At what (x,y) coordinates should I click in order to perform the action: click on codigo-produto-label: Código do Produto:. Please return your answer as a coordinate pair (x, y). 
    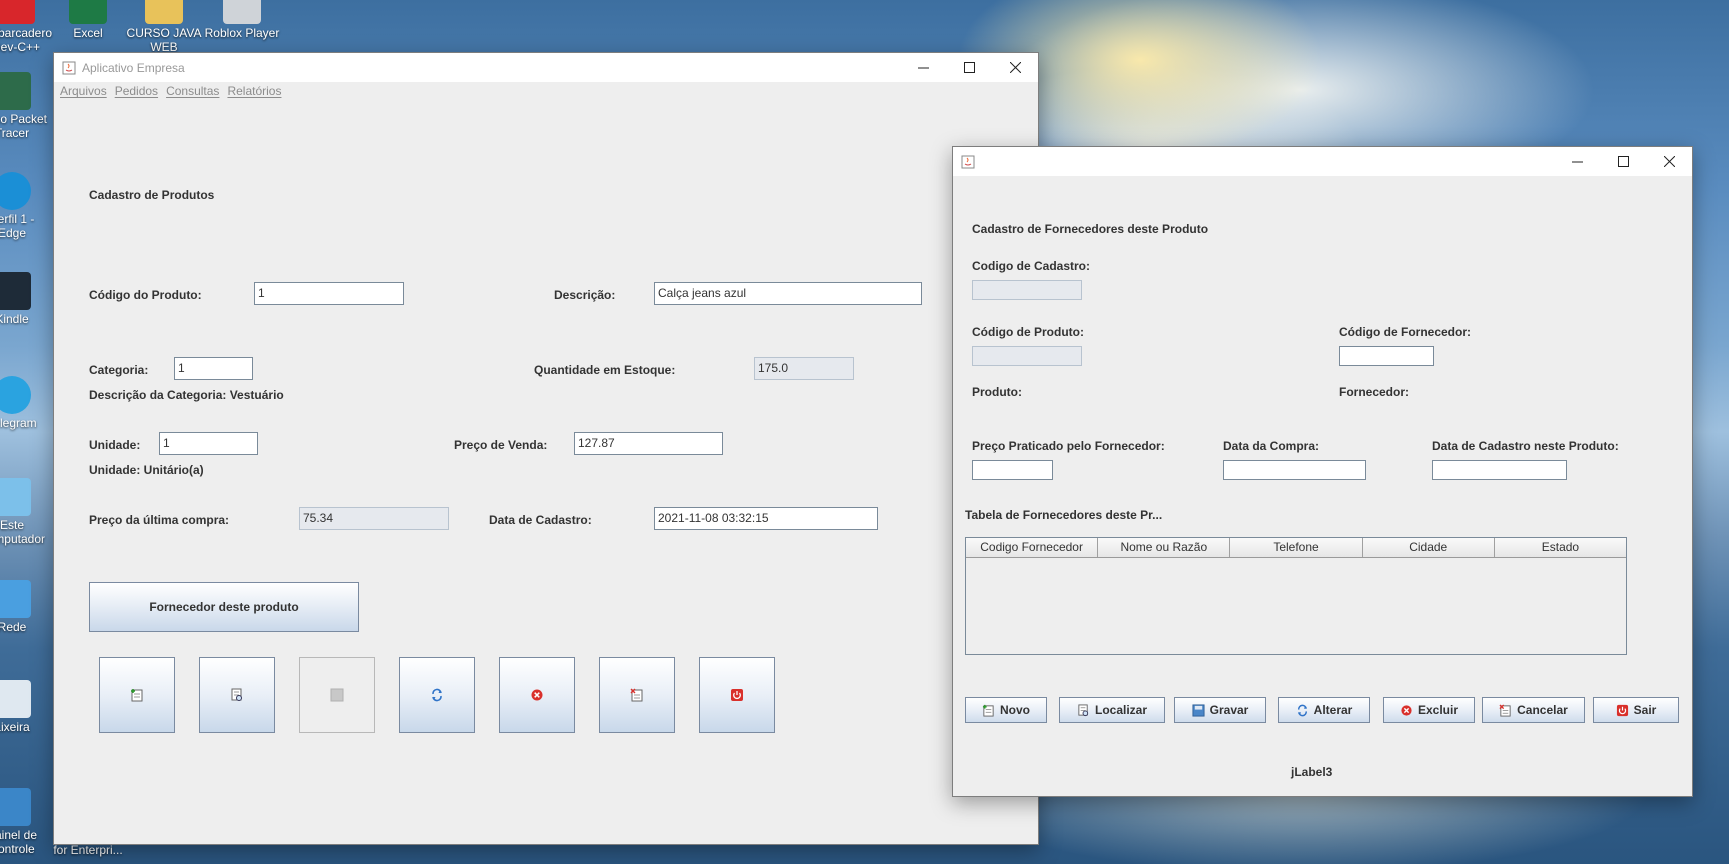
    Looking at the image, I should click on (145, 295).